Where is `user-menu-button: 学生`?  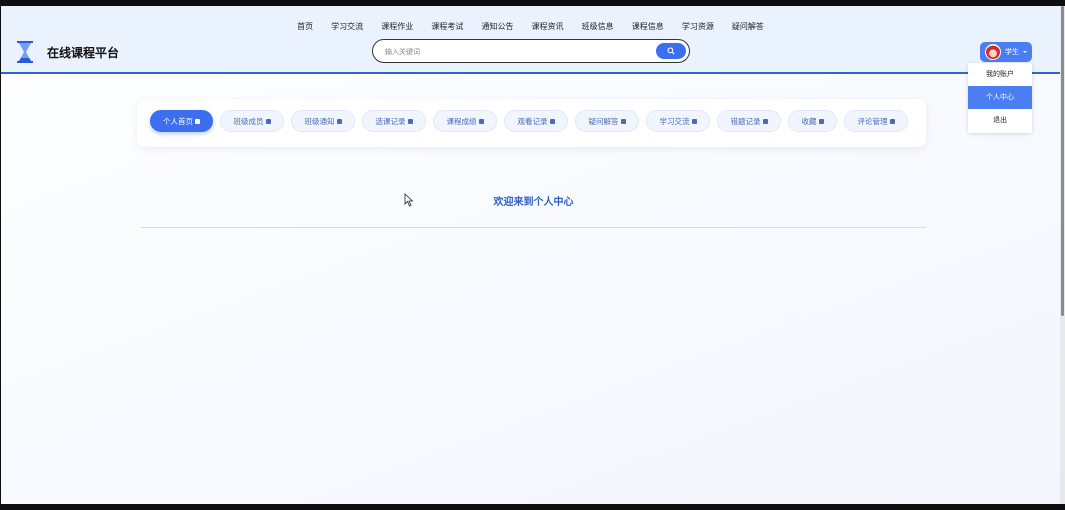 user-menu-button: 学生 is located at coordinates (1006, 52).